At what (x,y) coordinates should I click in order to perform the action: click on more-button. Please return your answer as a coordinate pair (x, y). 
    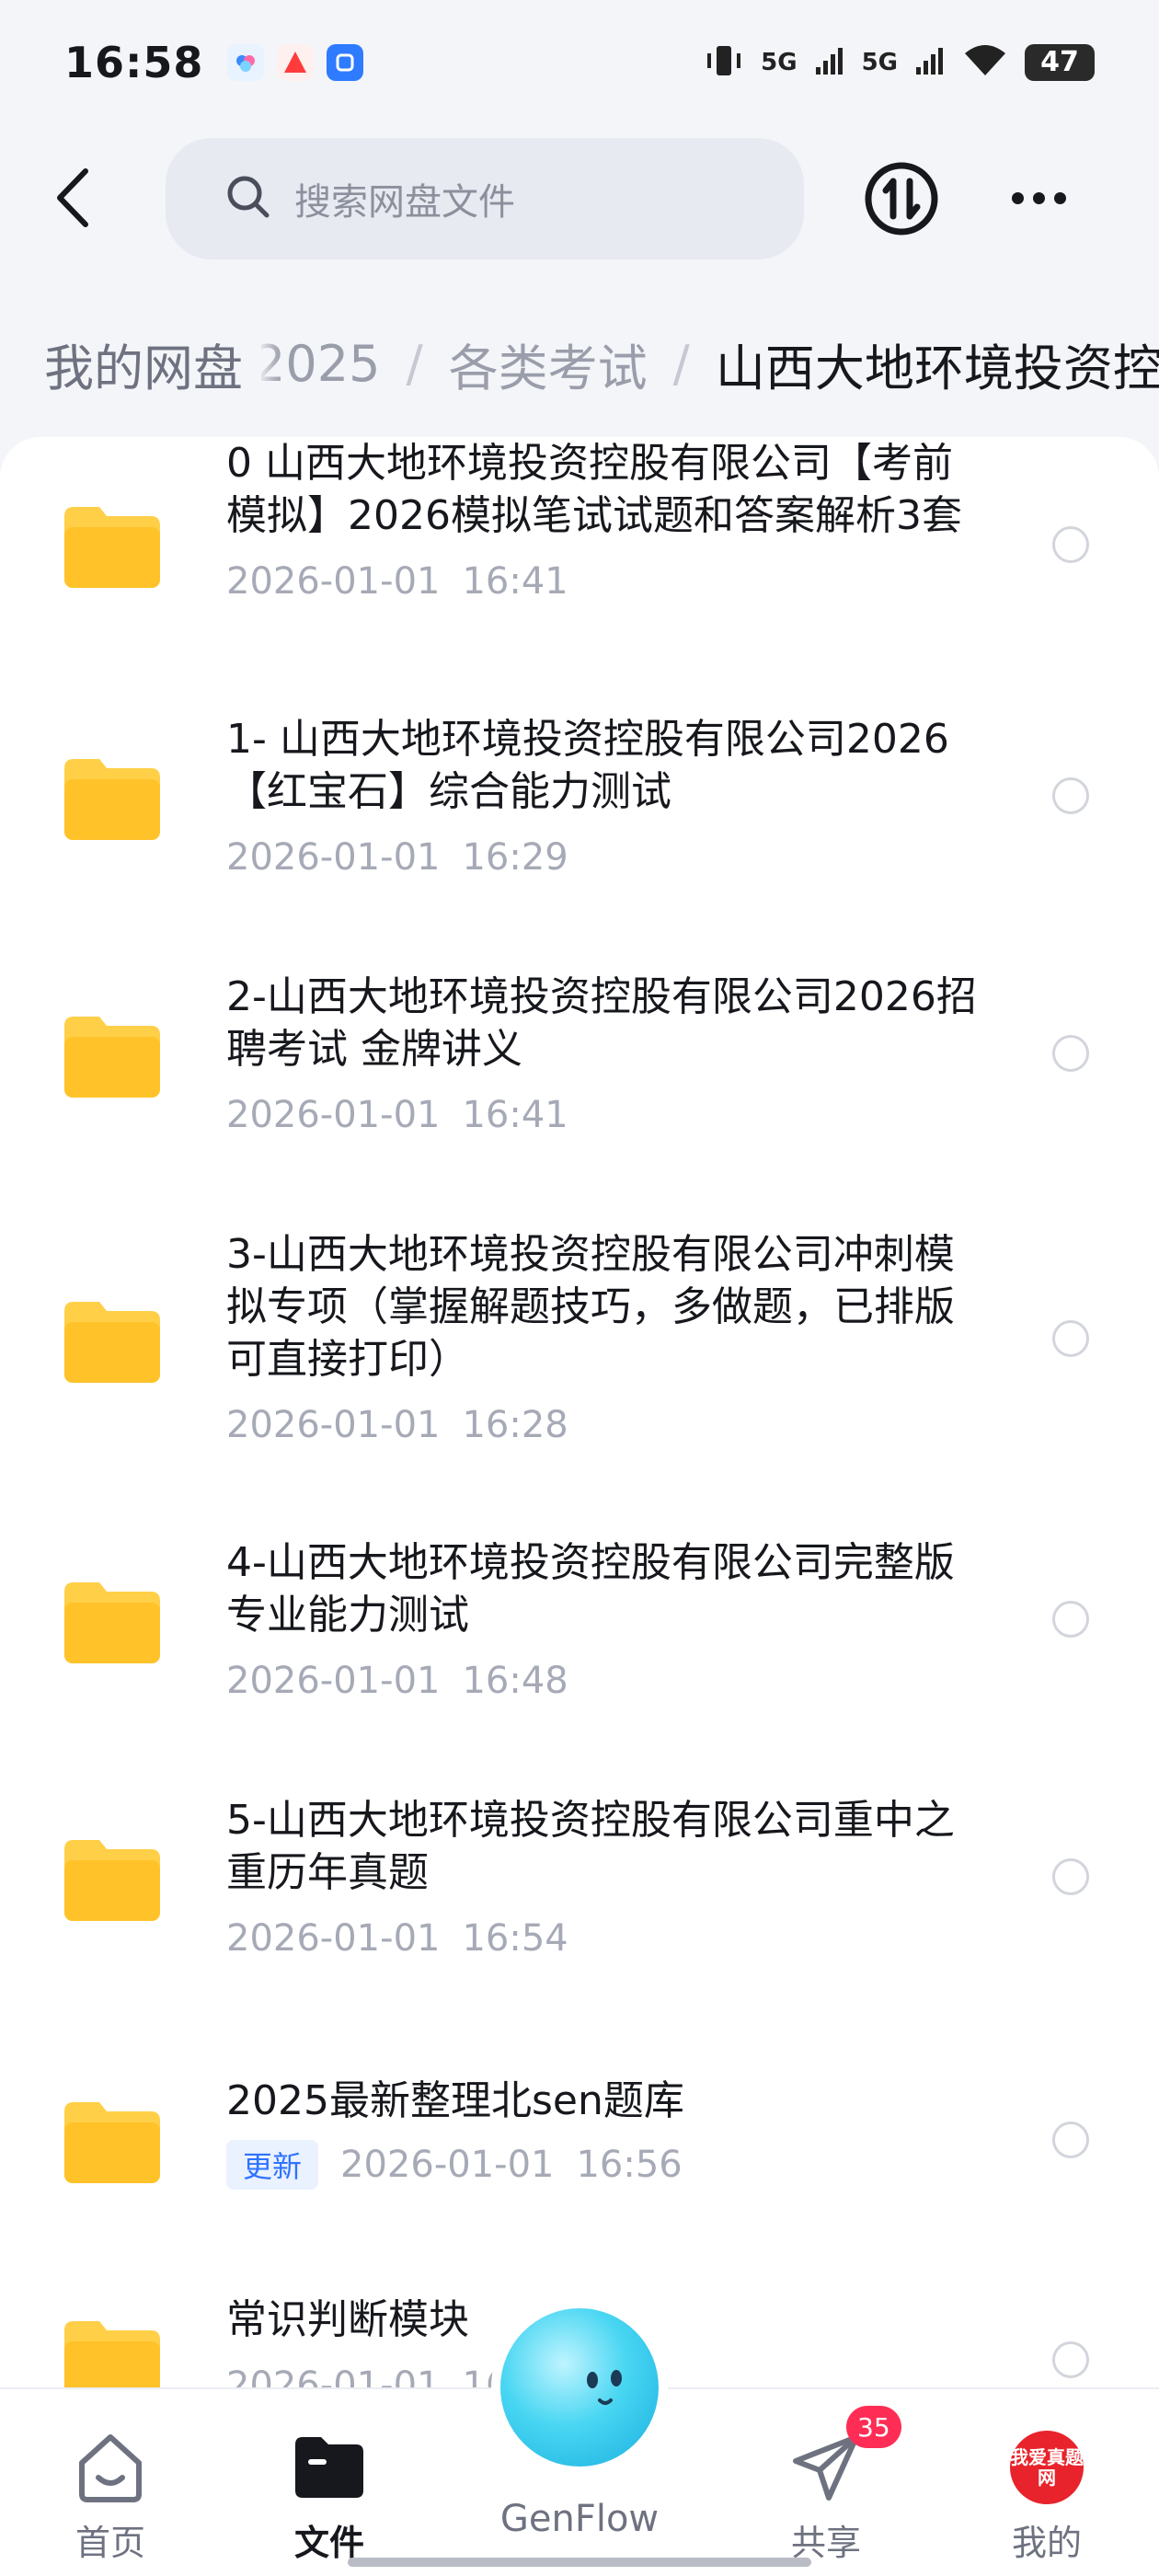
    Looking at the image, I should click on (1038, 198).